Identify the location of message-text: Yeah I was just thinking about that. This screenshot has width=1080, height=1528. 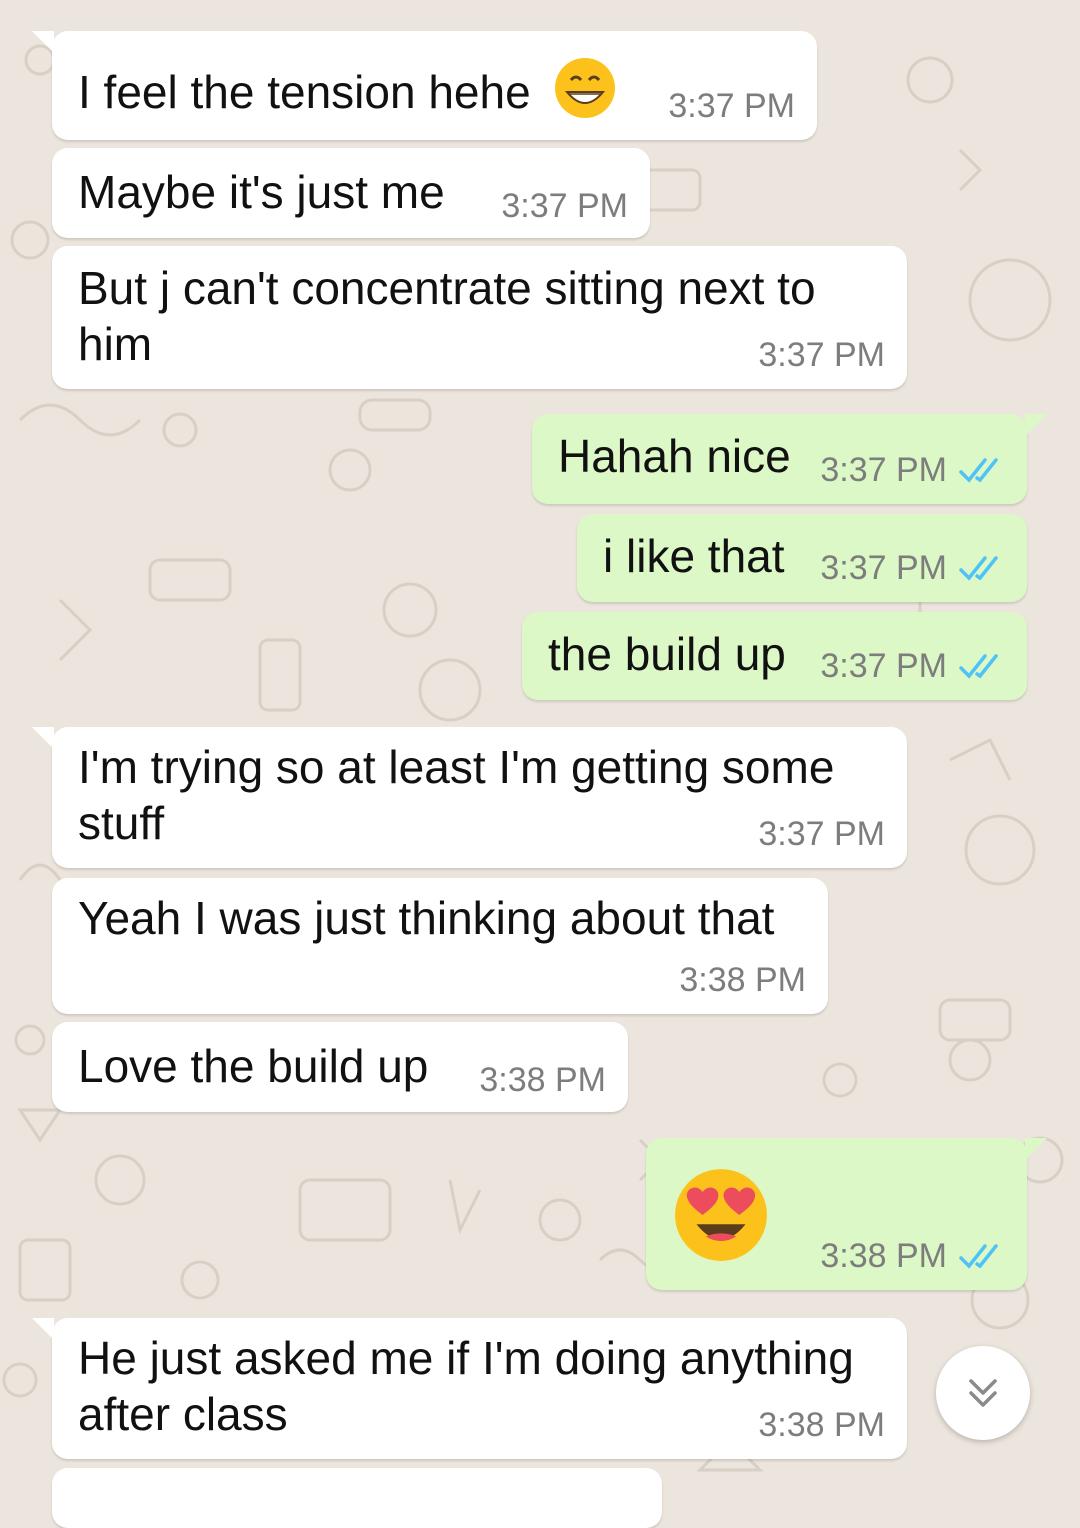
(426, 918).